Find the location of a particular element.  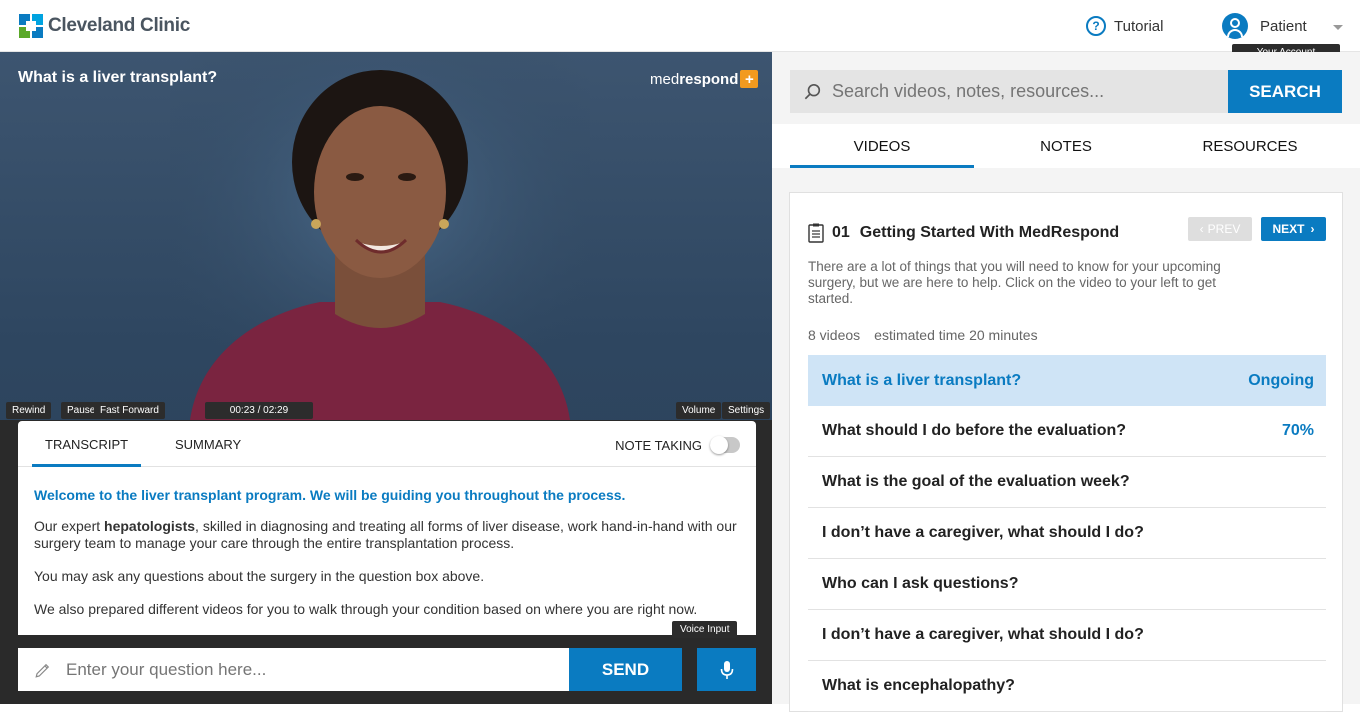

video-list-item: What is encephalopathy? is located at coordinates (1067, 686).